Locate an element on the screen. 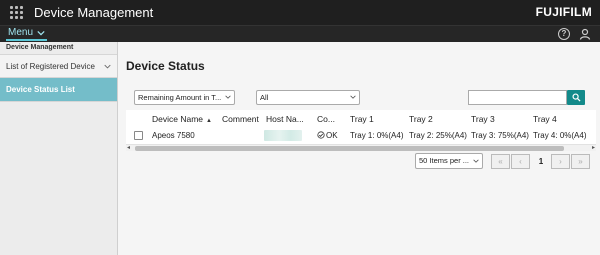  column-header-tray-2: Tray 2 is located at coordinates (421, 119).